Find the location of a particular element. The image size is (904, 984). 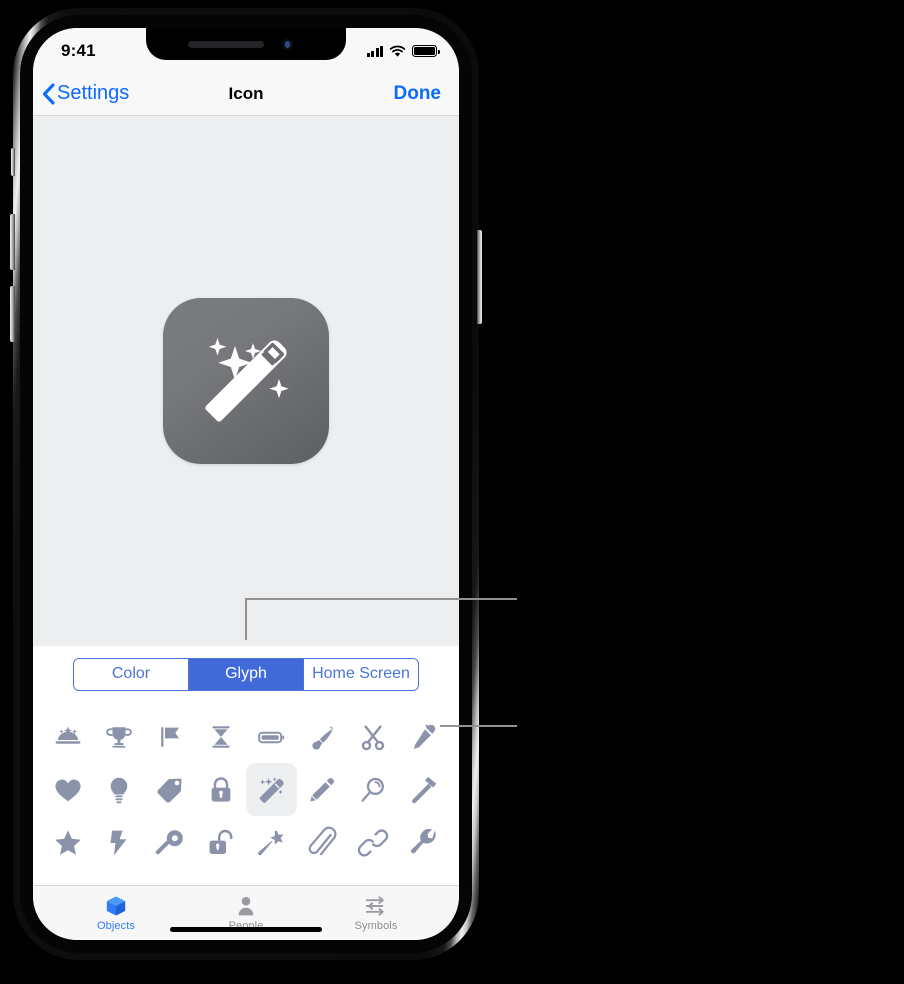

signal-bars-icon is located at coordinates (374, 51).